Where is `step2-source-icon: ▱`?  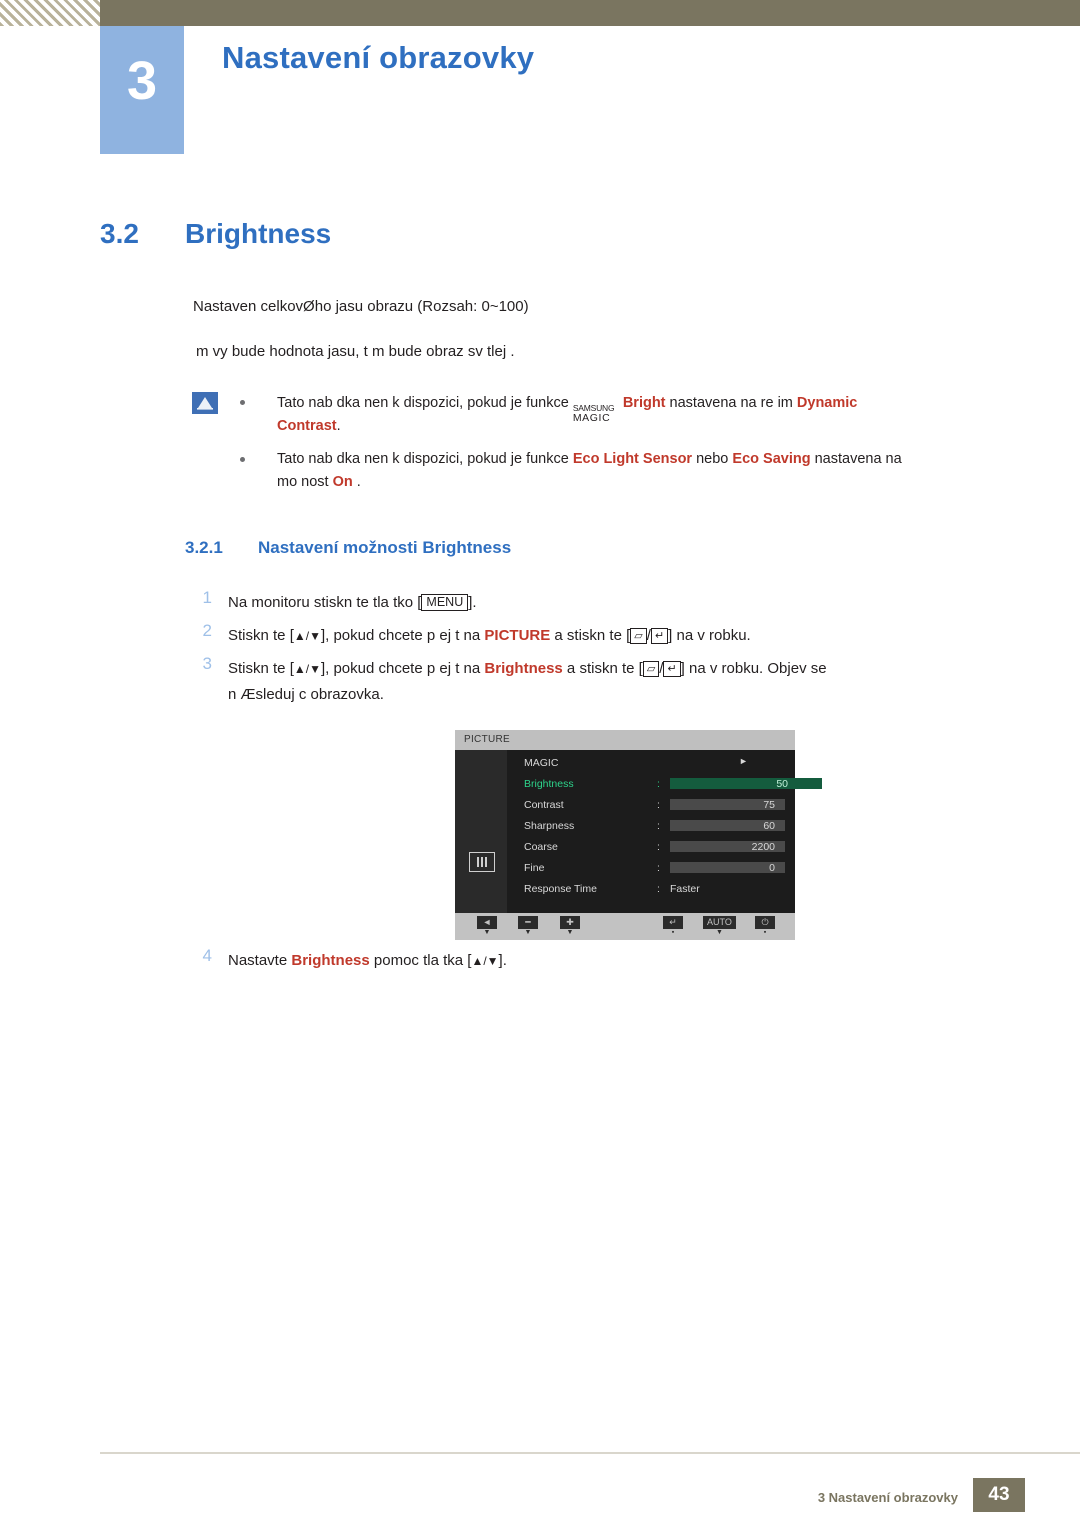
step2-source-icon: ▱ is located at coordinates (638, 636).